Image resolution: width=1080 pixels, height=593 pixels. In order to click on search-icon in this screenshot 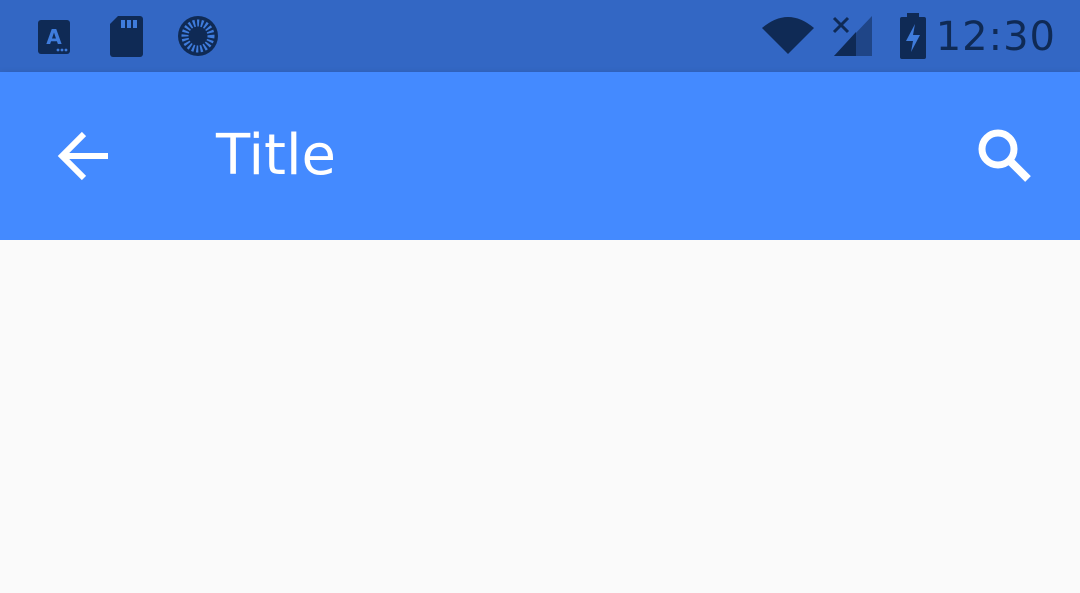, I will do `click(1004, 155)`.